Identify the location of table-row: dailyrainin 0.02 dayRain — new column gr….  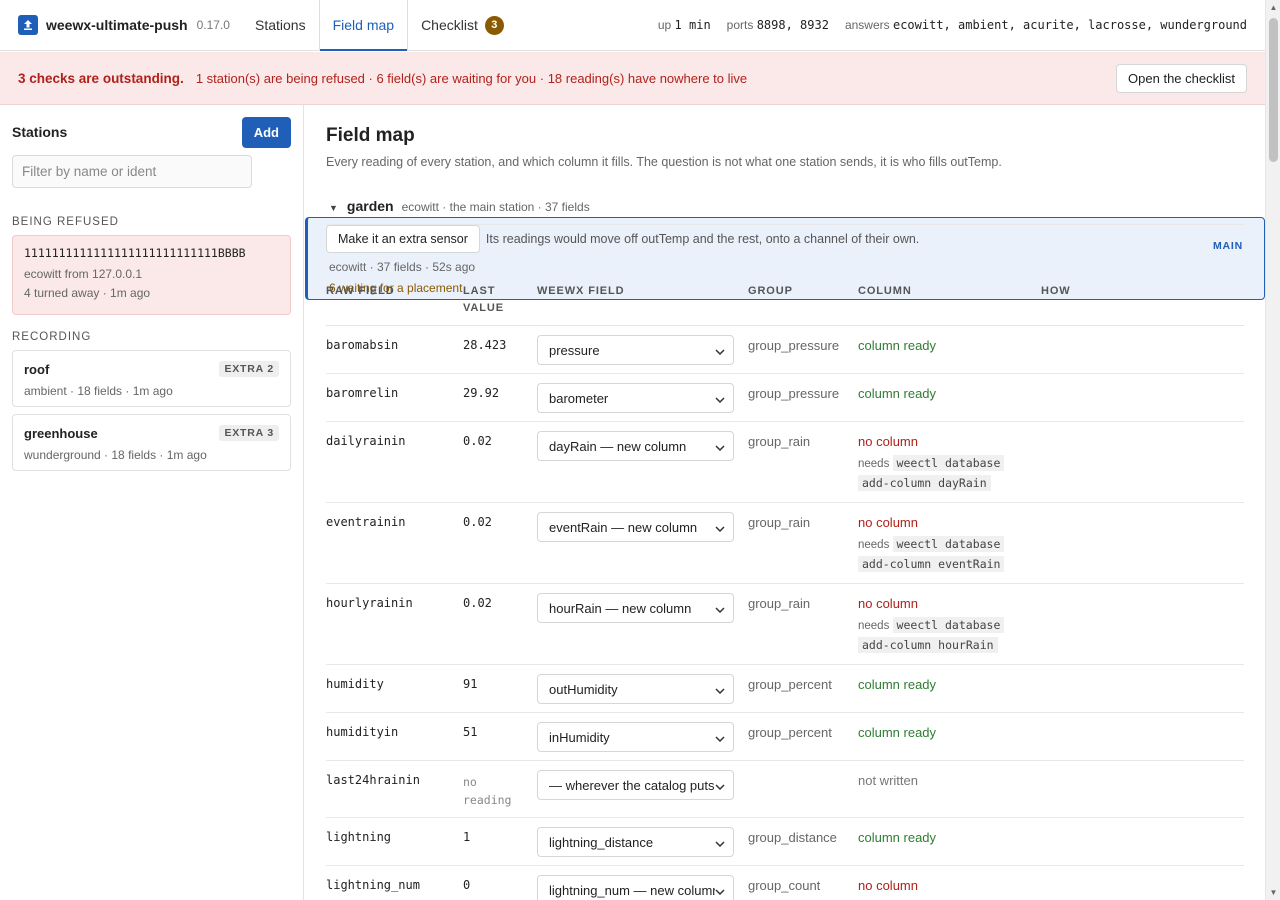
(785, 462).